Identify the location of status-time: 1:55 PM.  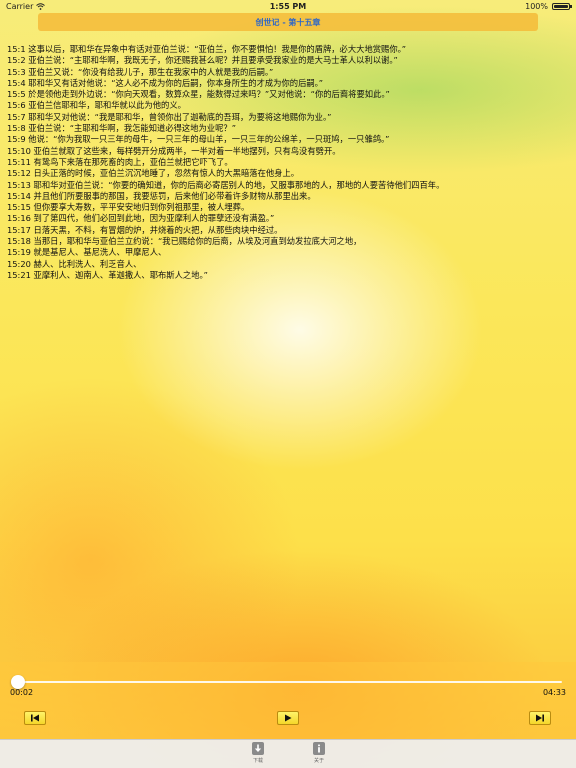
(288, 6).